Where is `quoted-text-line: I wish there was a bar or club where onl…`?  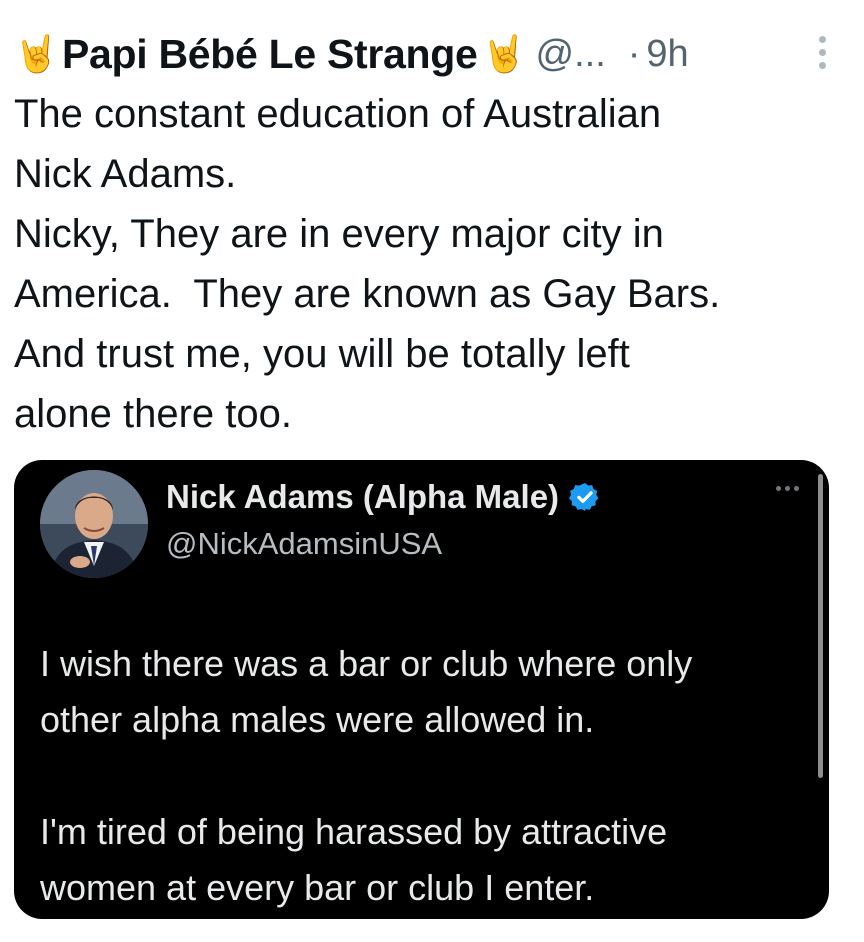 quoted-text-line: I wish there was a bar or club where onl… is located at coordinates (366, 663).